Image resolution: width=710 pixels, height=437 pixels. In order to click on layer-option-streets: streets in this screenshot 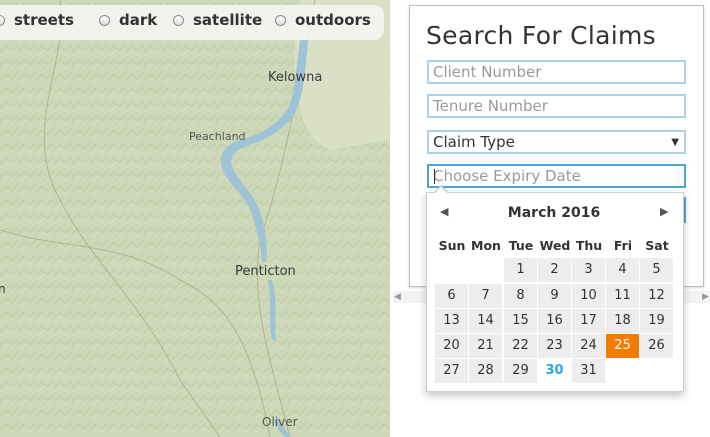, I will do `click(37, 20)`.